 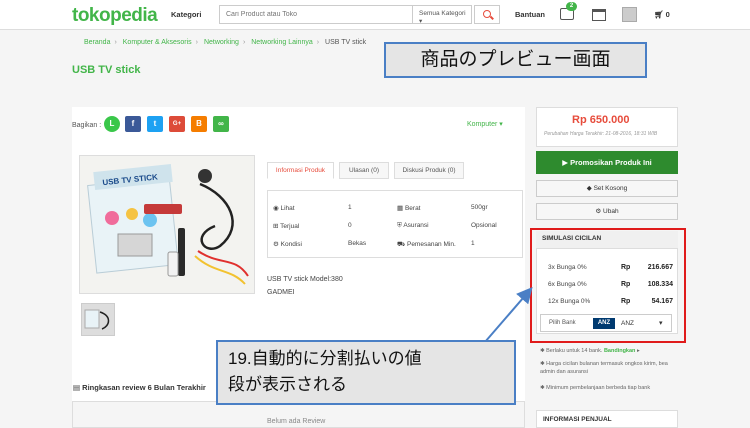 I want to click on annotation-line: 19.自動的に分割払いの値, so click(x=325, y=358).